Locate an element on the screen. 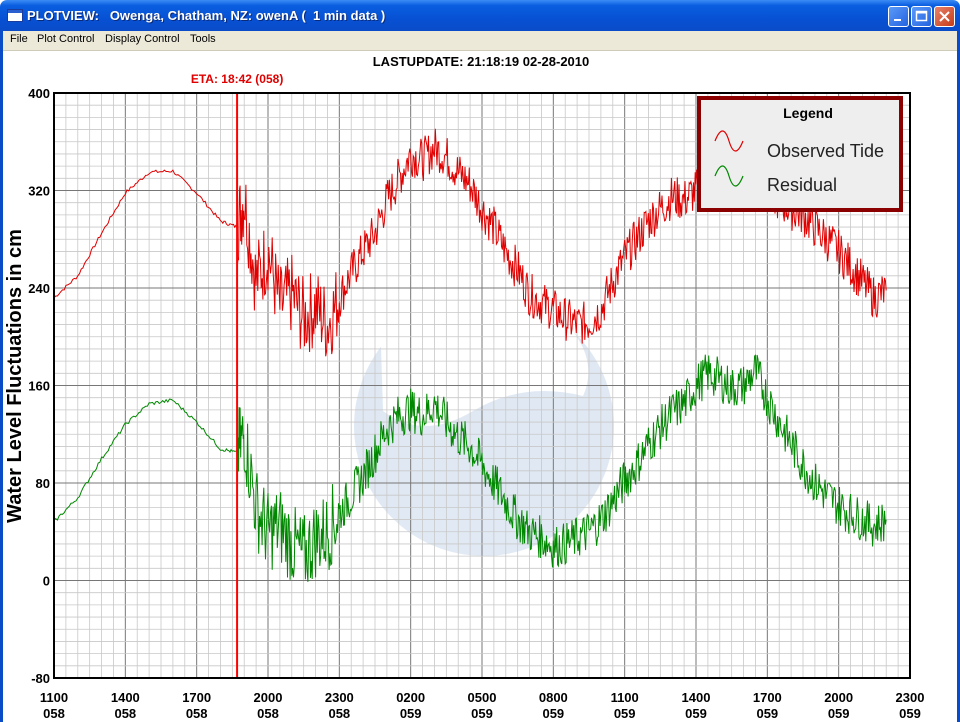 The width and height of the screenshot is (960, 722). maximize-button is located at coordinates (921, 16).